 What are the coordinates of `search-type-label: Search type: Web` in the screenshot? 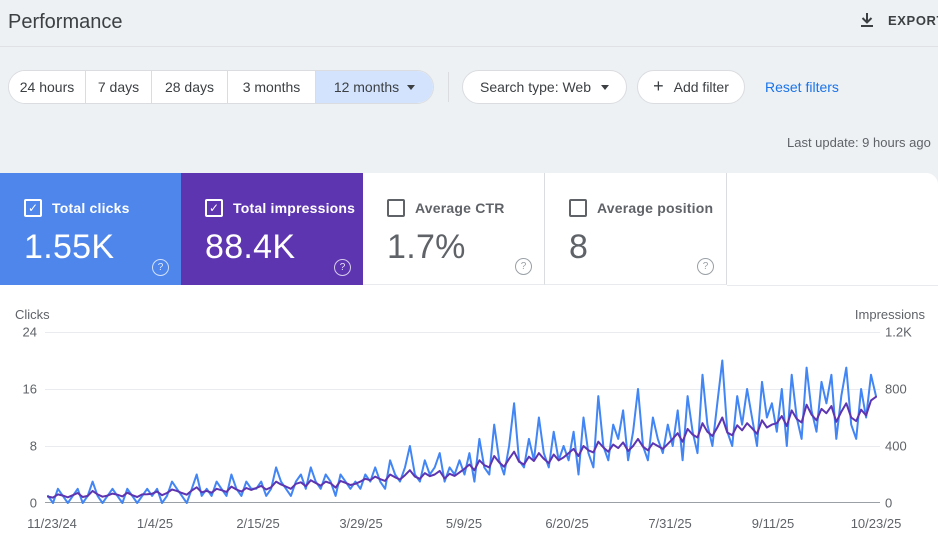 It's located at (535, 87).